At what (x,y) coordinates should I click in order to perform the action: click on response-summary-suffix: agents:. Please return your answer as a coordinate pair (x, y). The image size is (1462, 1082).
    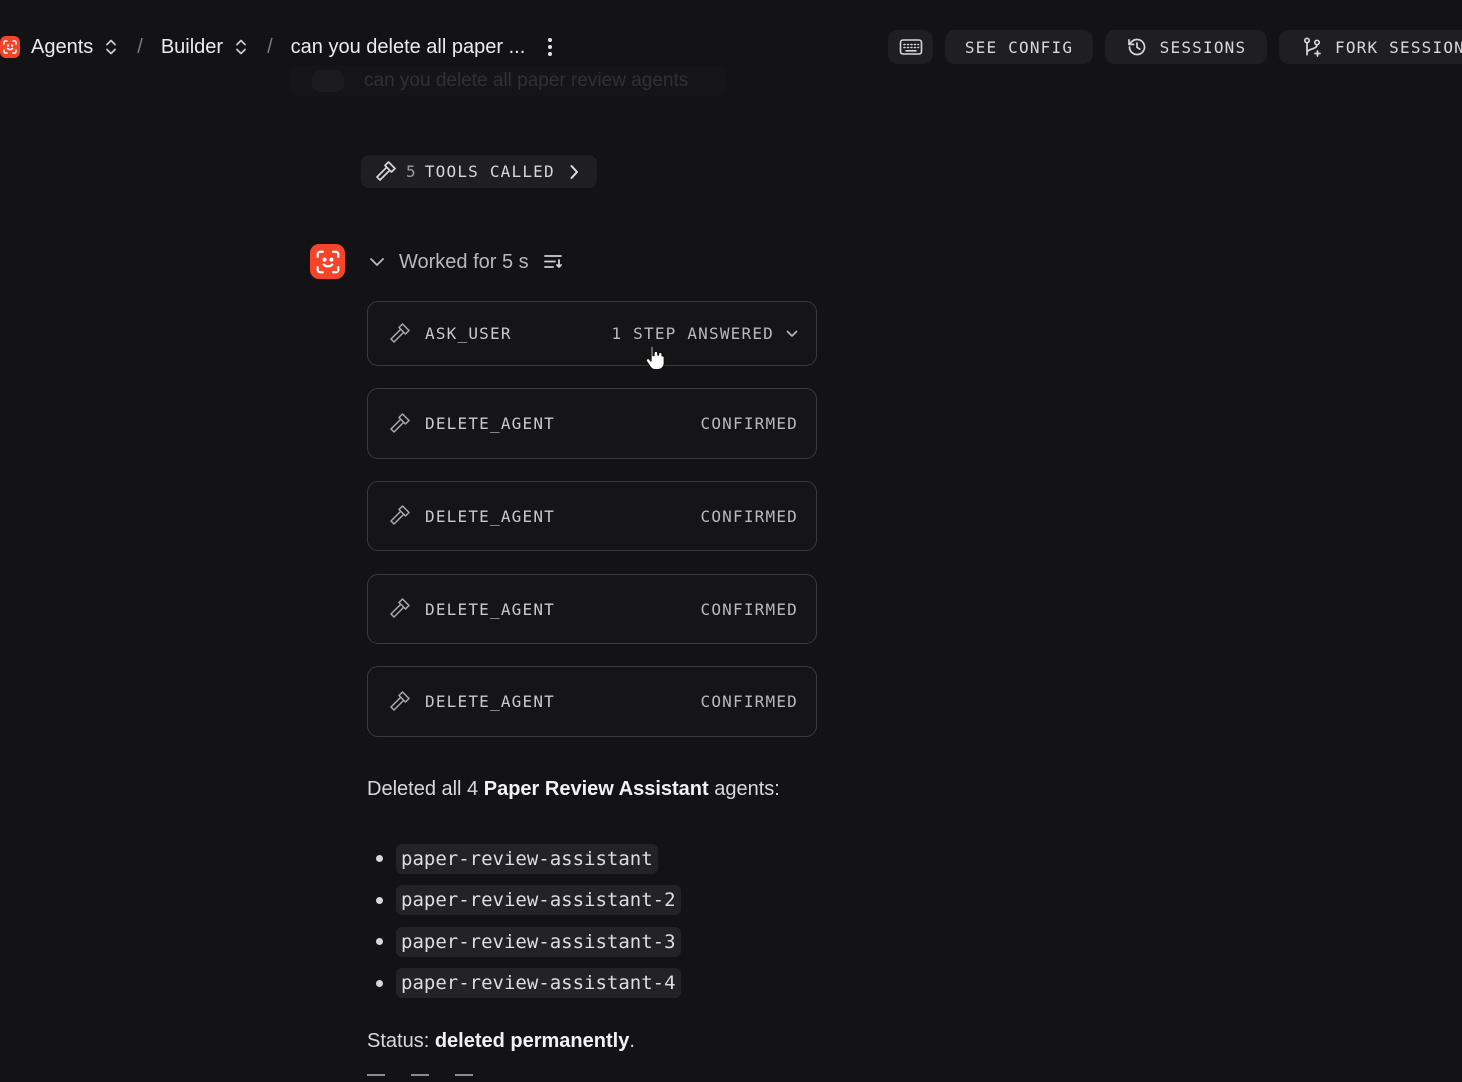
    Looking at the image, I should click on (744, 789).